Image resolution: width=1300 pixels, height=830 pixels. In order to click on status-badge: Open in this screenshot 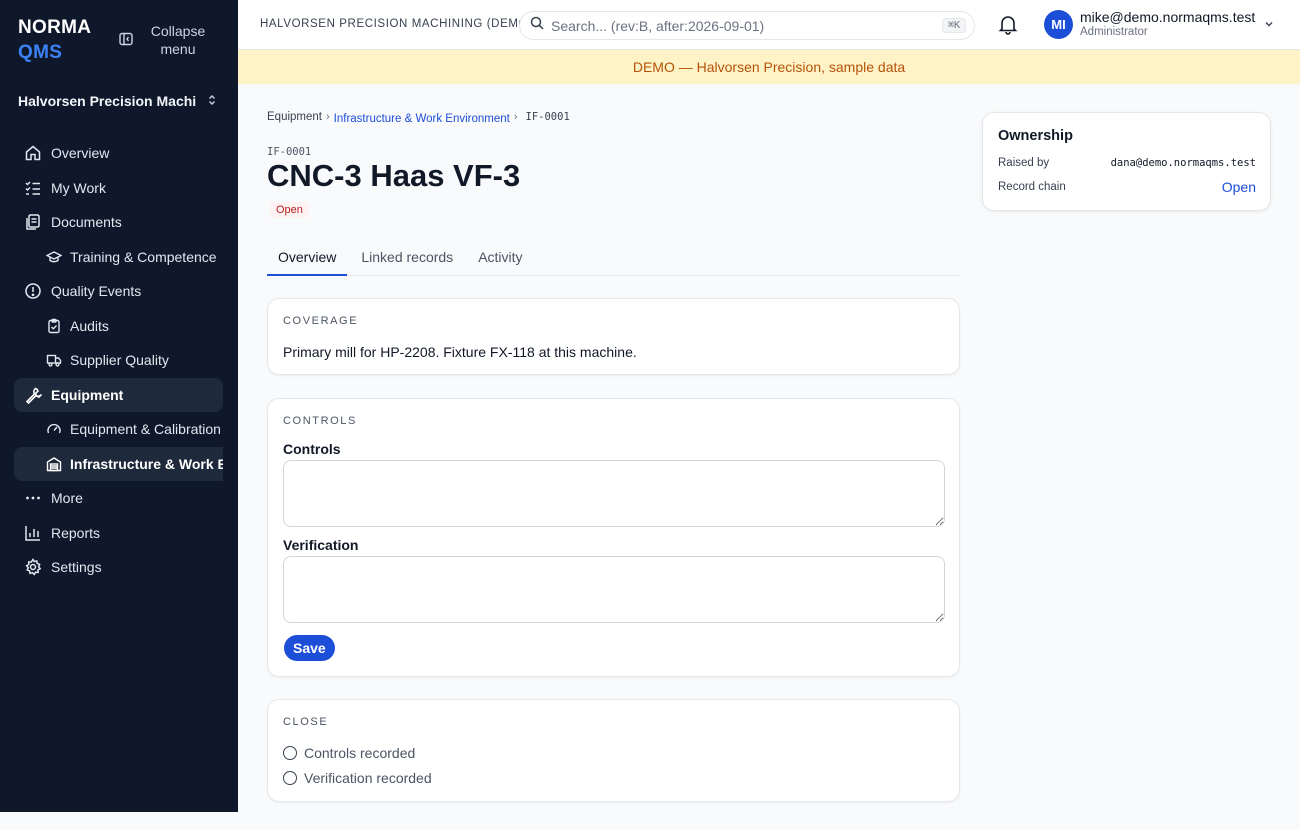, I will do `click(289, 210)`.